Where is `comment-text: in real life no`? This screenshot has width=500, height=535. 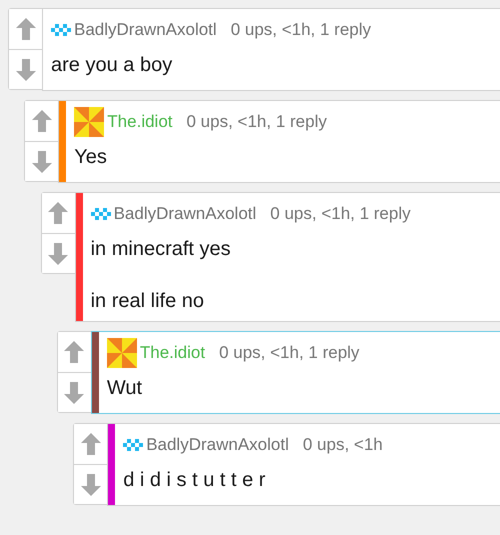
comment-text: in real life no is located at coordinates (147, 301).